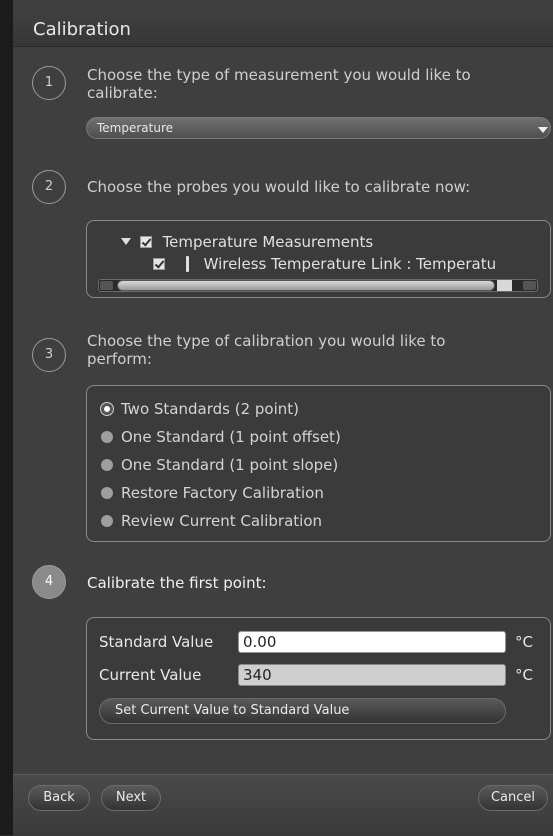  I want to click on standard-value-unit: °C, so click(524, 642).